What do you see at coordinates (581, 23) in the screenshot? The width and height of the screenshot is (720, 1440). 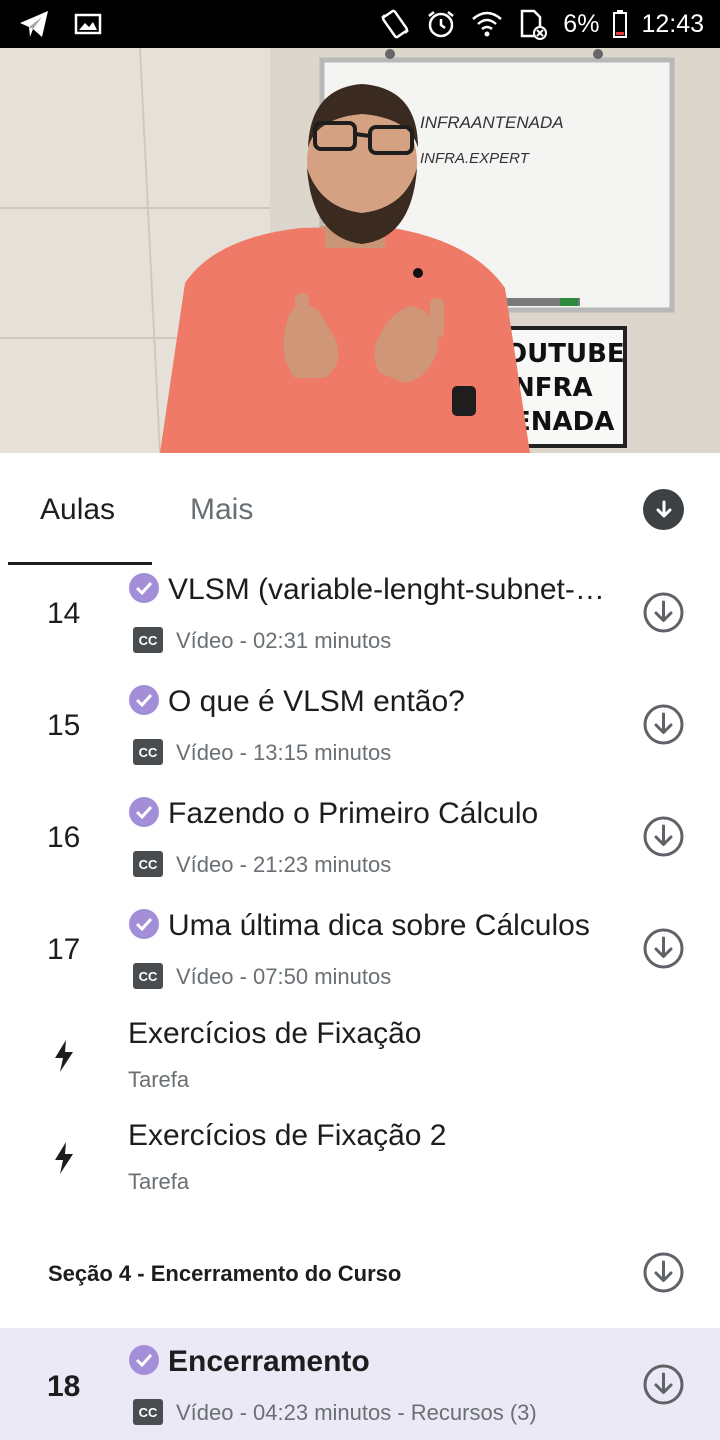 I see `battery-percent: 6%` at bounding box center [581, 23].